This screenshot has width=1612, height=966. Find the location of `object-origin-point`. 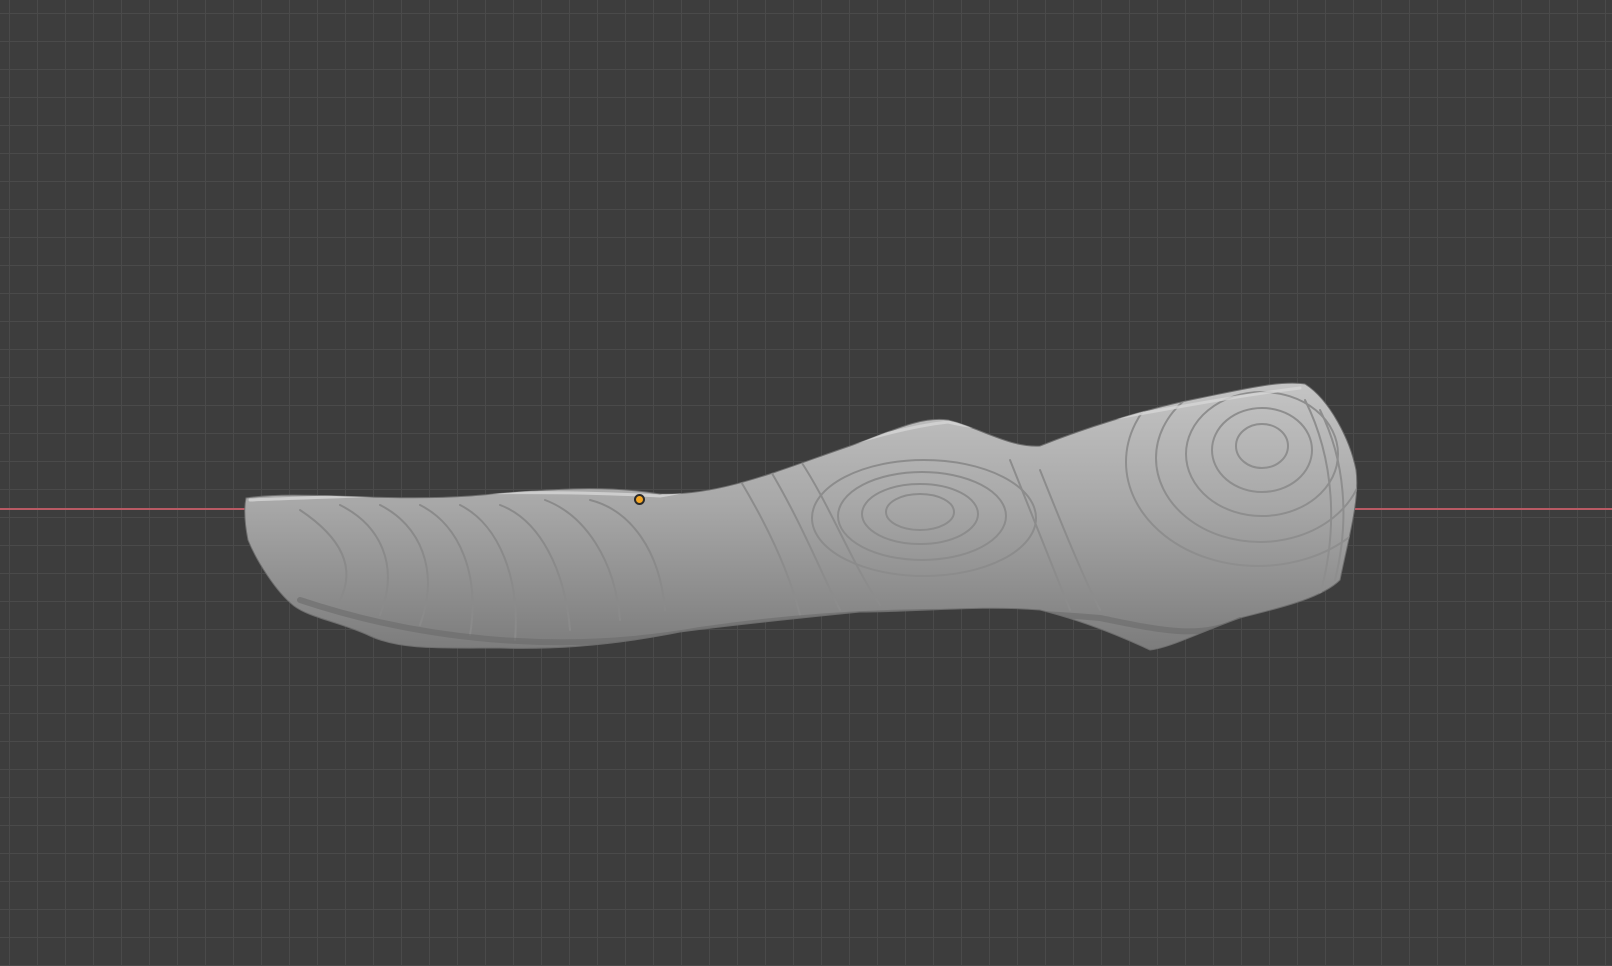

object-origin-point is located at coordinates (639, 499).